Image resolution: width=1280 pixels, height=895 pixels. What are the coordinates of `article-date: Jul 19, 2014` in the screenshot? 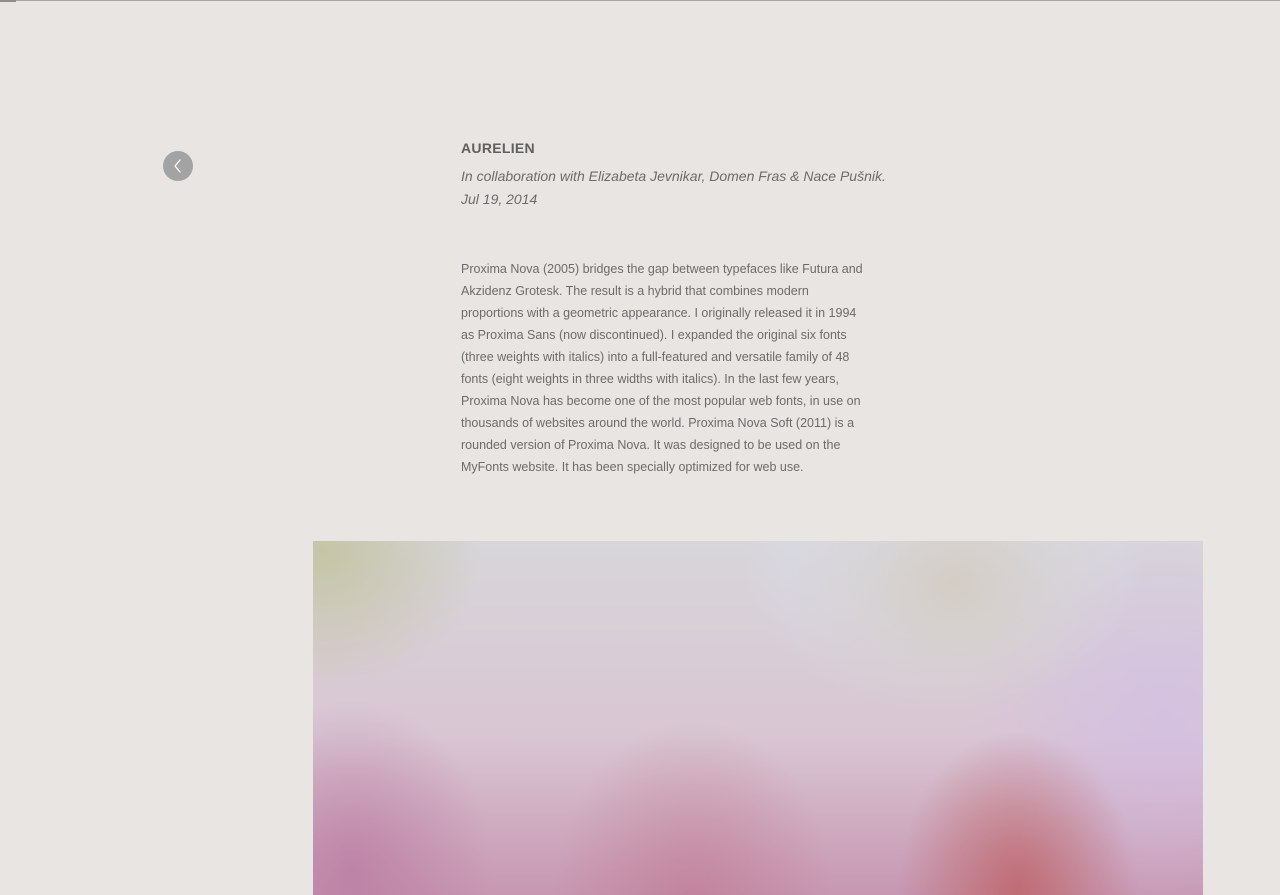 It's located at (499, 199).